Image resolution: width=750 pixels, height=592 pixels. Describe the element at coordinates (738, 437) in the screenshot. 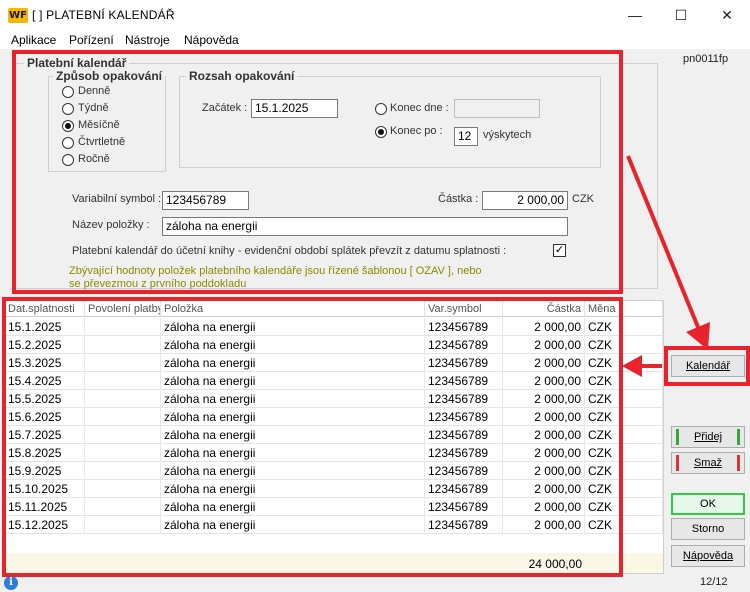

I see `add-marker-right` at that location.